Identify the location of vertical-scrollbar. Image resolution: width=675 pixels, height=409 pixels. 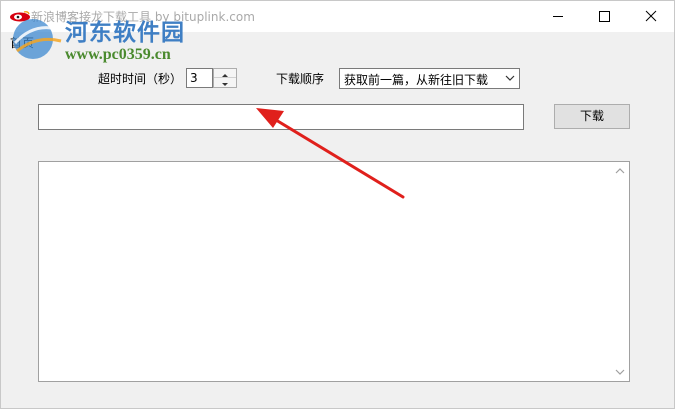
(620, 271).